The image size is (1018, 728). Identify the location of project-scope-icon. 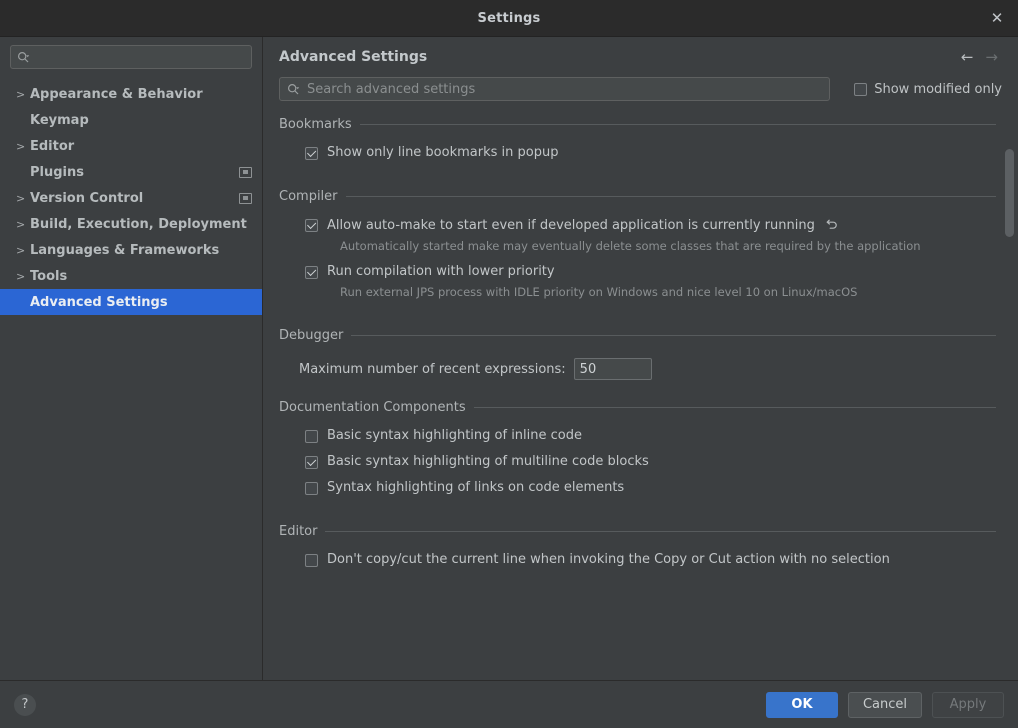
(245, 198).